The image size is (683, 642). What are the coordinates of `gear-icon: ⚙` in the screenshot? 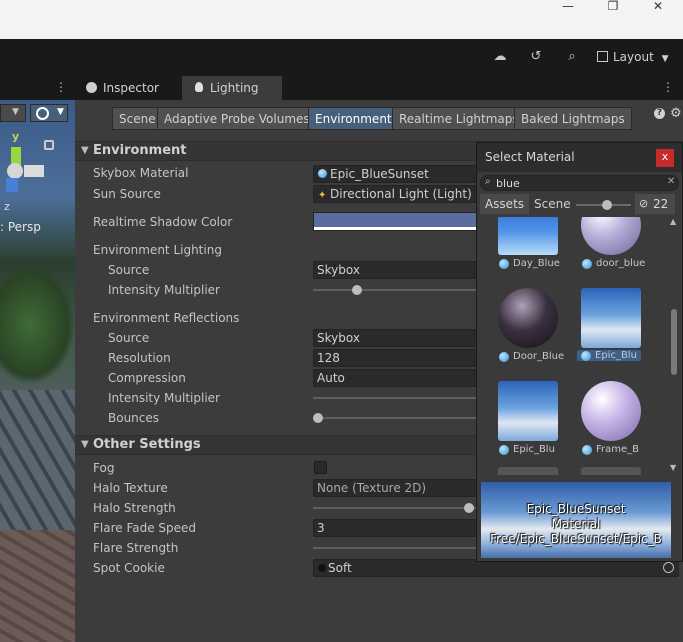 It's located at (676, 113).